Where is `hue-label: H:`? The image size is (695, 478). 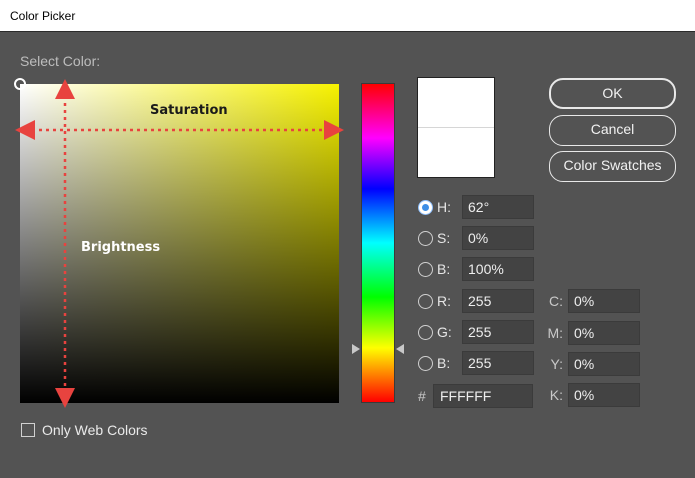
hue-label: H: is located at coordinates (444, 207).